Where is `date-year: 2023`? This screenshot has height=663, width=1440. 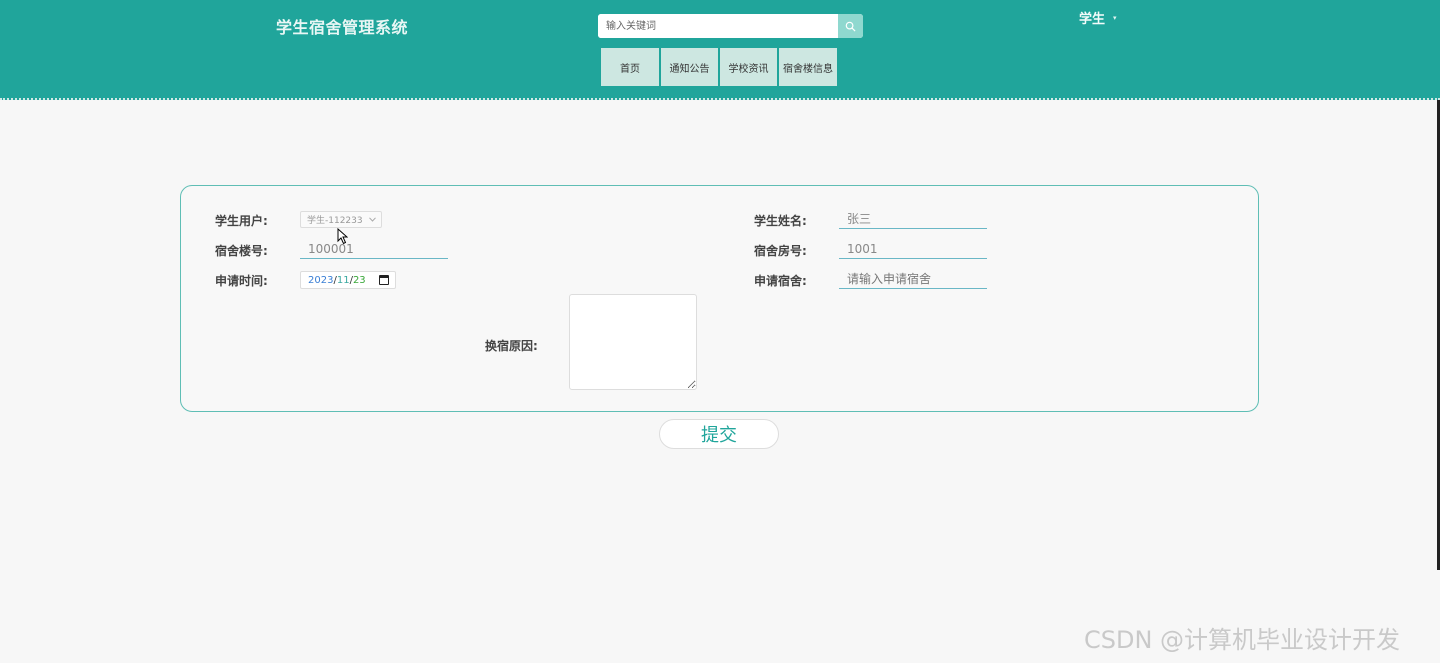
date-year: 2023 is located at coordinates (321, 280).